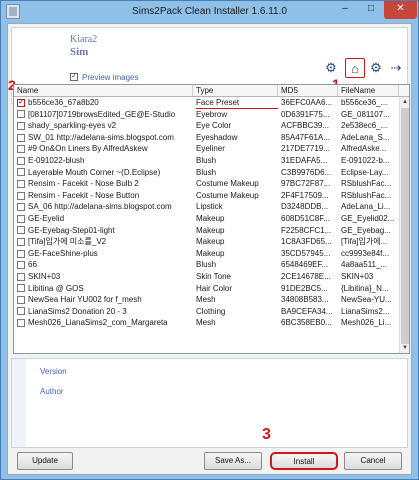  I want to click on maximize-button: □, so click(371, 10).